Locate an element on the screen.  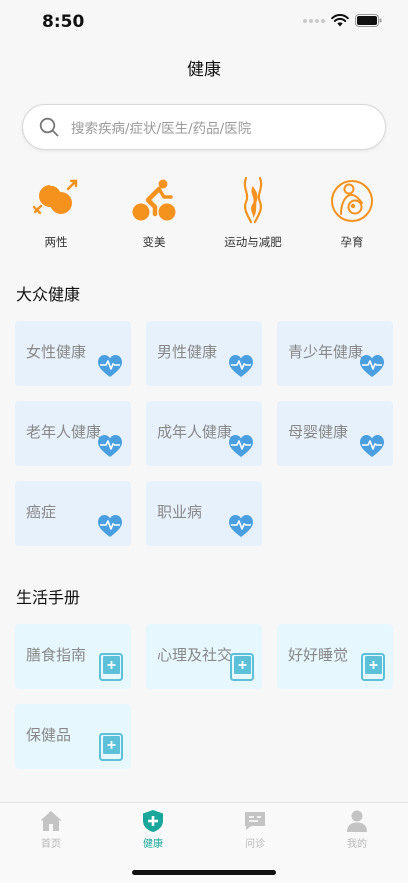
tab-label: 首页 is located at coordinates (51, 844).